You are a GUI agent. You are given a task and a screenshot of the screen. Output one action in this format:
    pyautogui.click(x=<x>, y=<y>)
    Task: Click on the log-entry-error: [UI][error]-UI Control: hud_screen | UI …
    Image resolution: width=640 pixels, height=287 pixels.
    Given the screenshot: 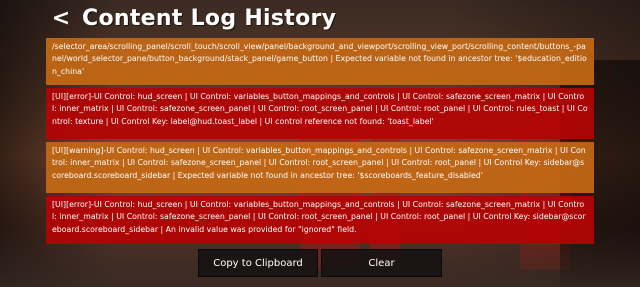 What is the action you would take?
    pyautogui.click(x=320, y=220)
    